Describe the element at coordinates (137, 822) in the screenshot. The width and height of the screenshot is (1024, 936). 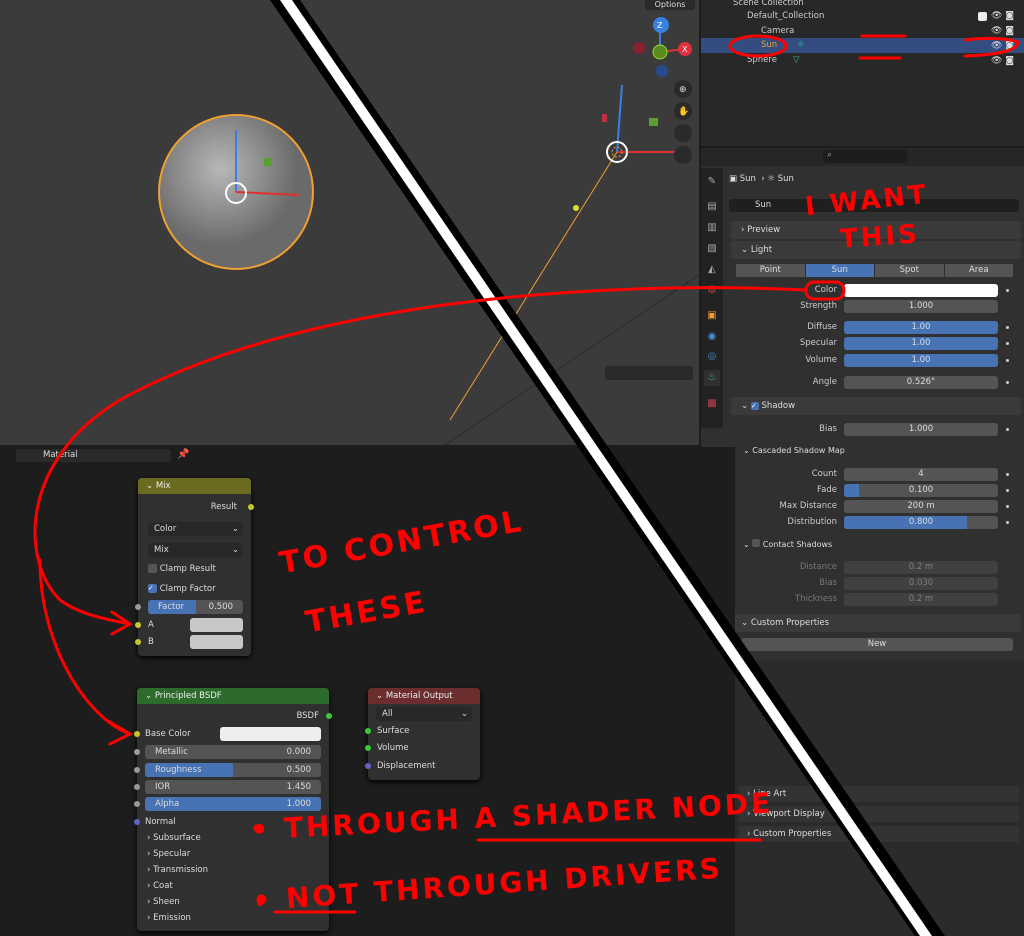
I see `normal-socket` at that location.